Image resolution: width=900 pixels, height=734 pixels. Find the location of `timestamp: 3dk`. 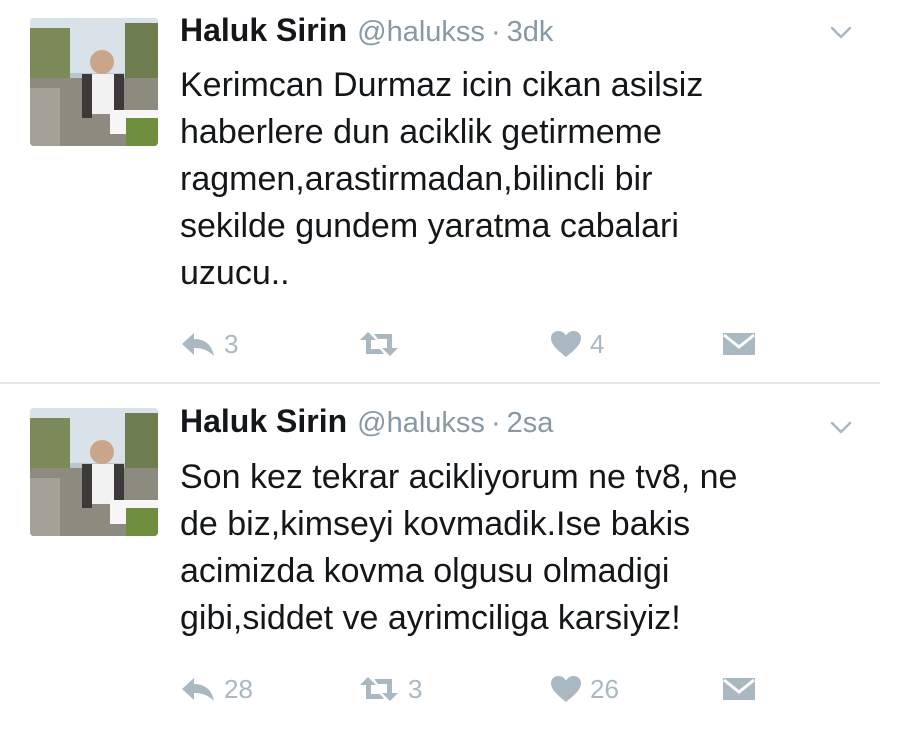

timestamp: 3dk is located at coordinates (530, 32).